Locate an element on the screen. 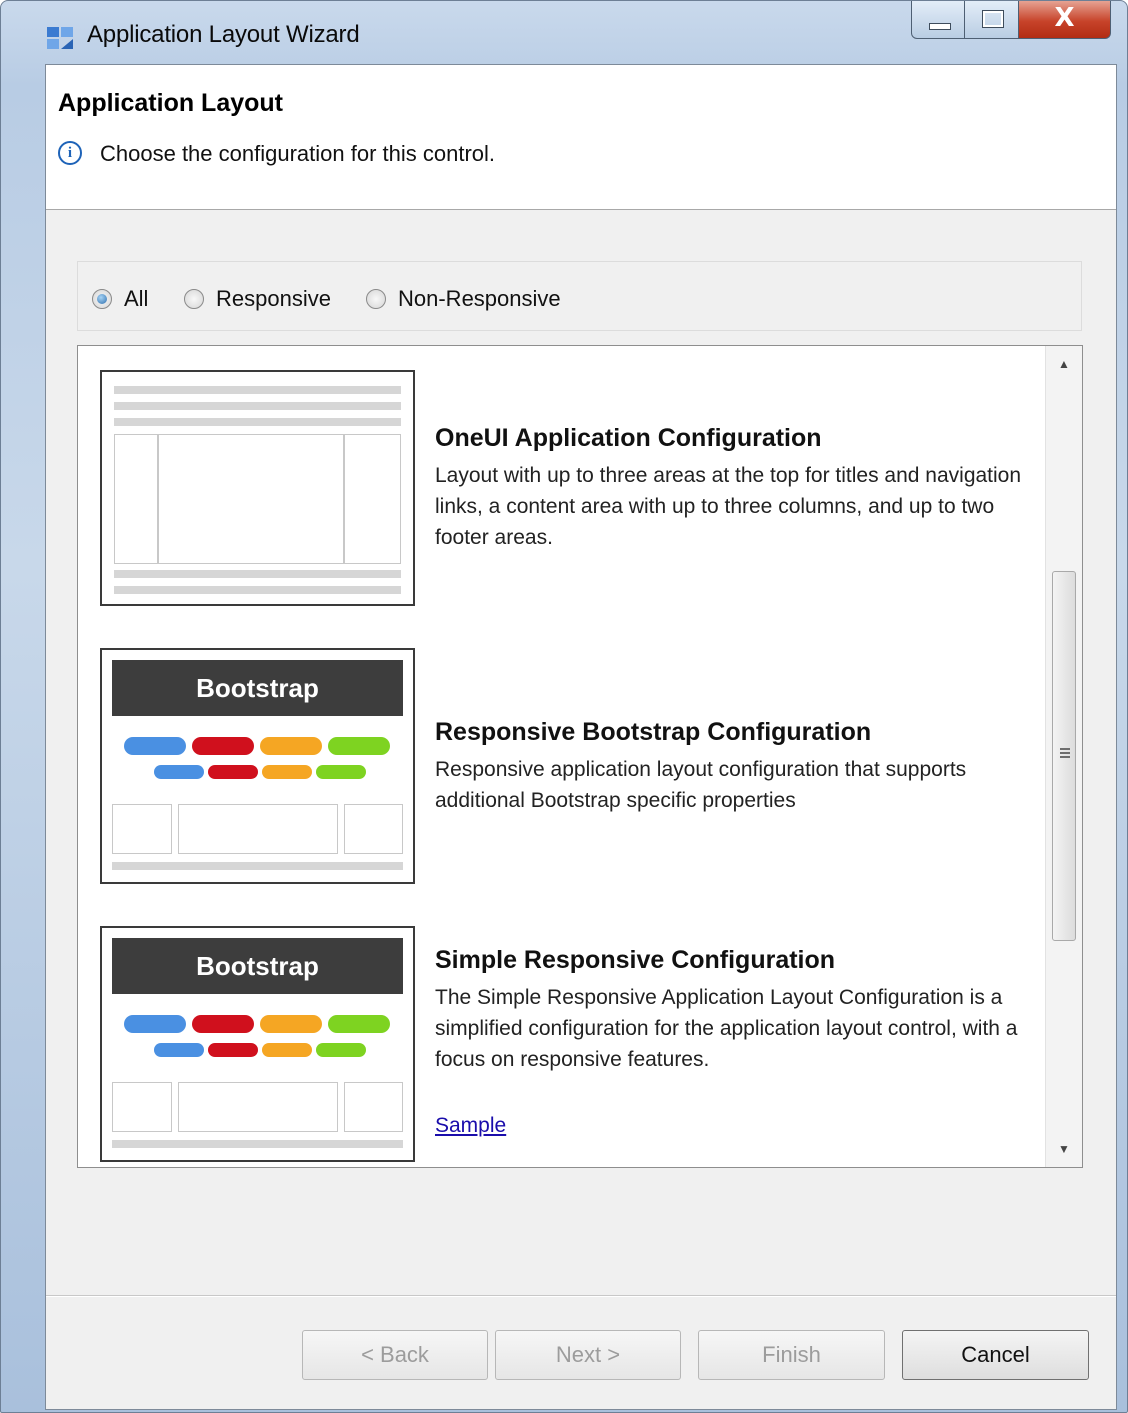 The image size is (1128, 1413). back-button: < Back is located at coordinates (395, 1355).